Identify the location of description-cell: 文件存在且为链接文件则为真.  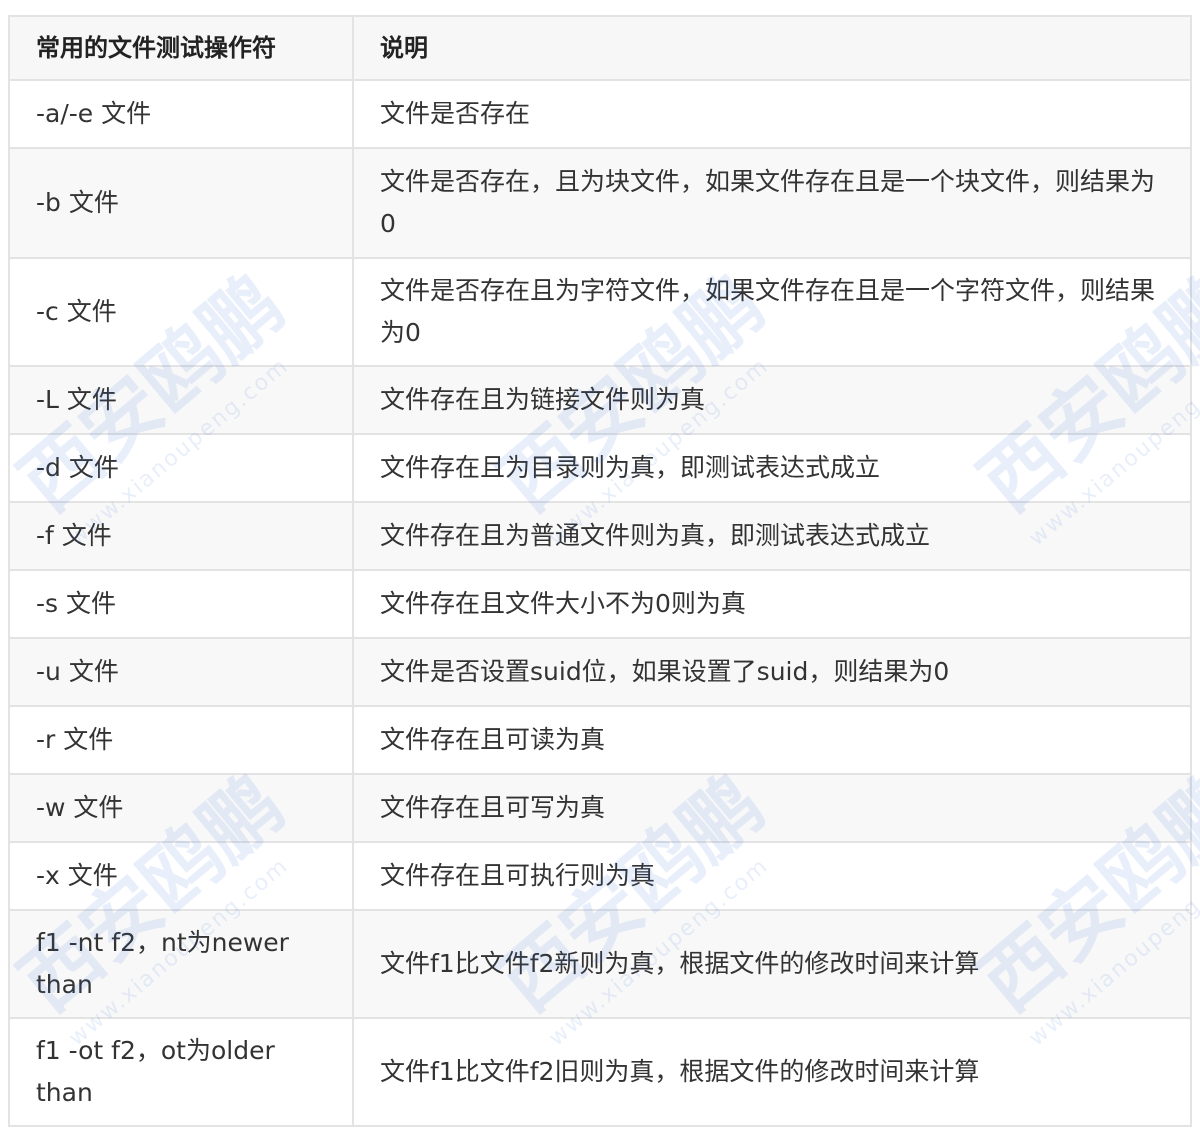
(772, 400).